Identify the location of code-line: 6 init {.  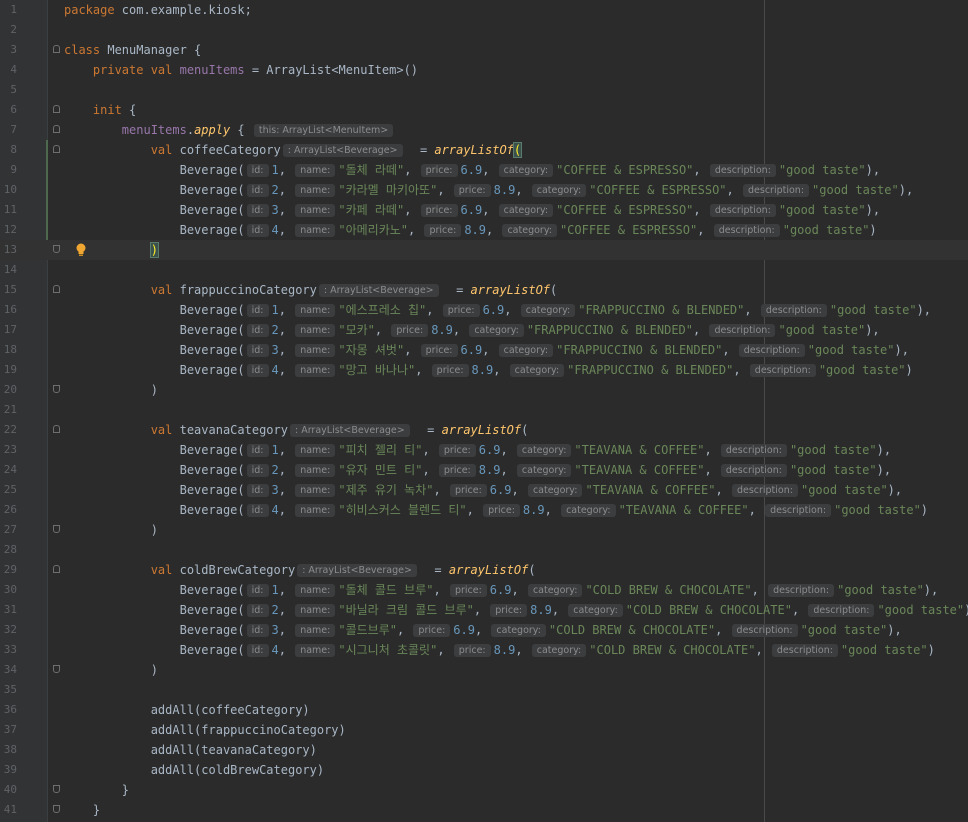
(484, 110).